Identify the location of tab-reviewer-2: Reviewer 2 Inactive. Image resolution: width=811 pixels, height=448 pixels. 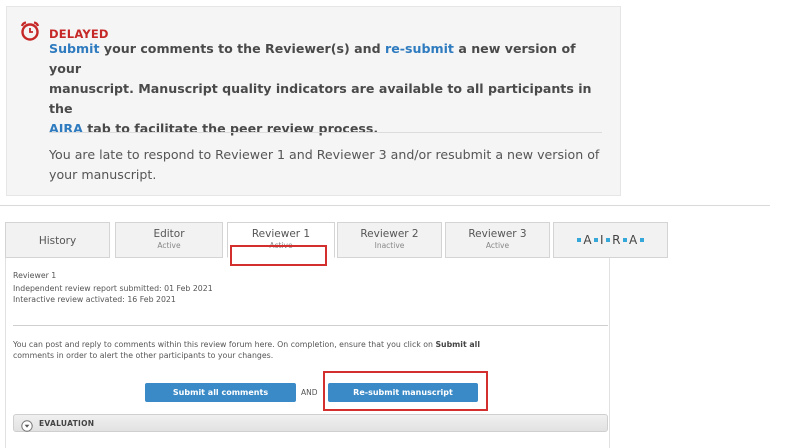
(389, 240).